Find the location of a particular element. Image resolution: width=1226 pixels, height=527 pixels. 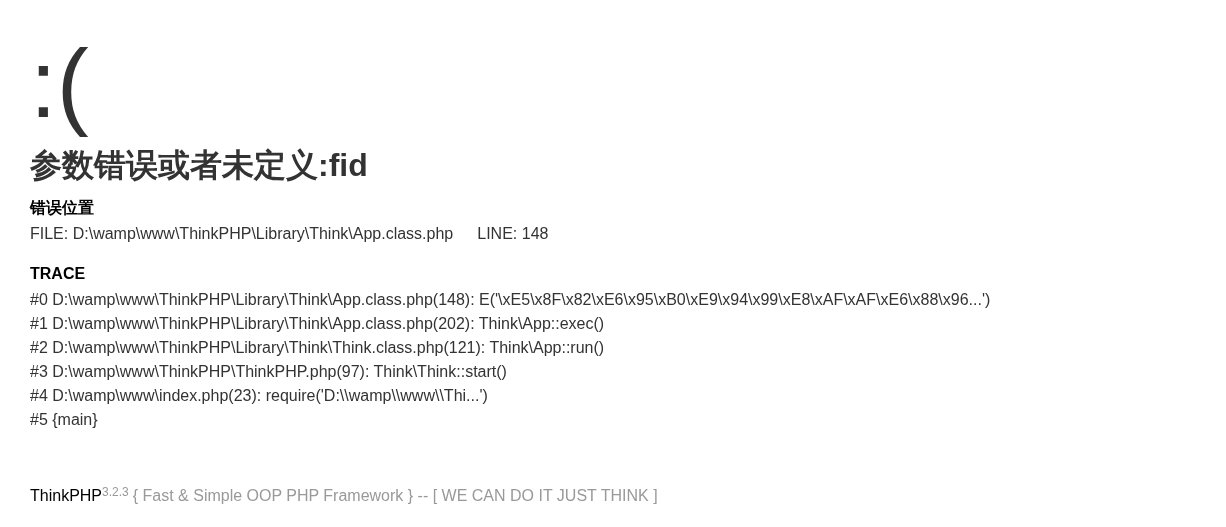

trace-line: #4 D:\wamp\www\index.php(23): require('D:\\wamp\\www\\Thi...') is located at coordinates (259, 396).